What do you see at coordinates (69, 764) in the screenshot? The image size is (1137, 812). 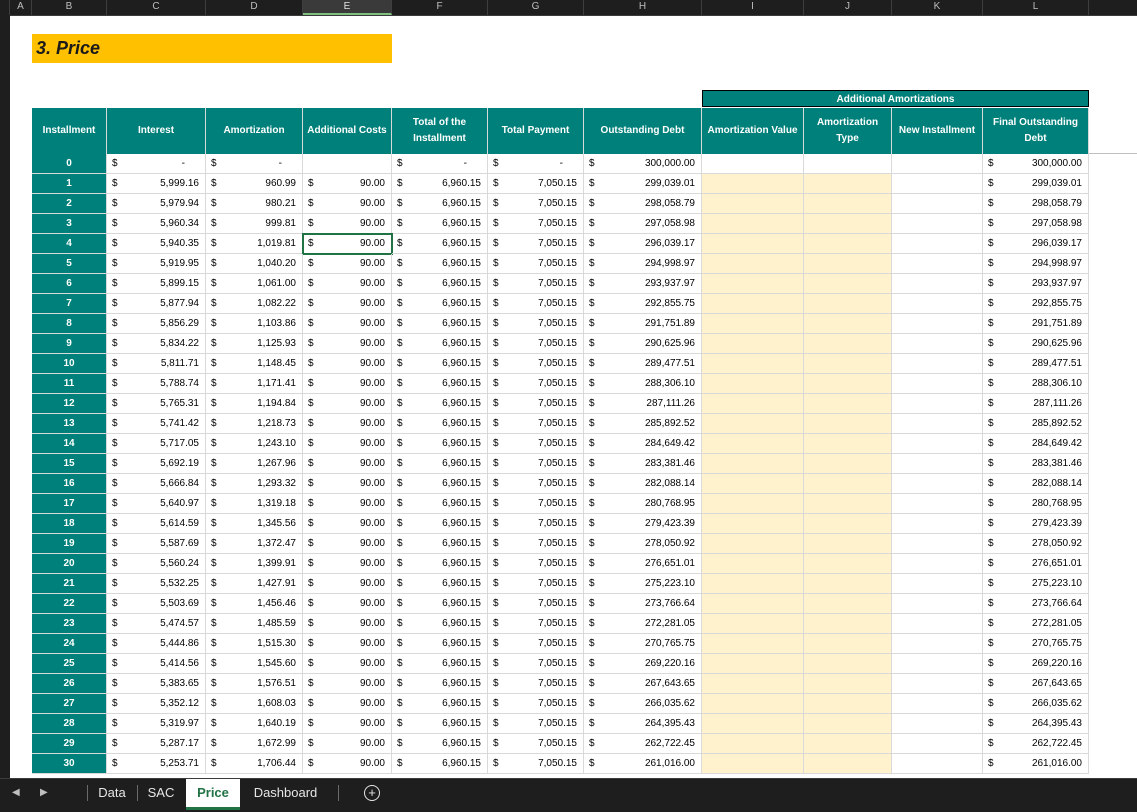 I see `installment-number-cell: 30` at bounding box center [69, 764].